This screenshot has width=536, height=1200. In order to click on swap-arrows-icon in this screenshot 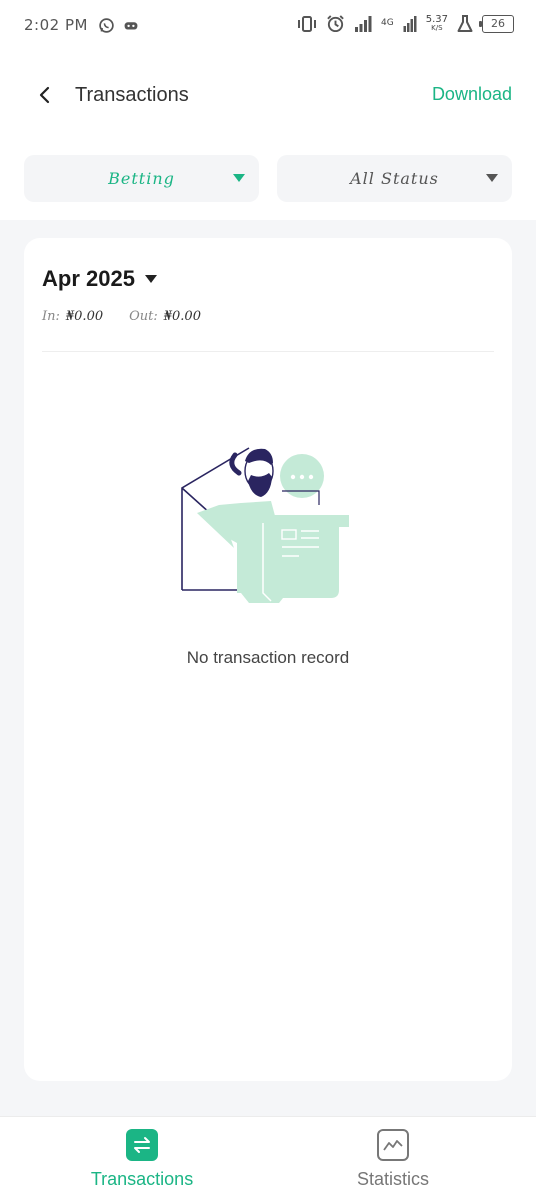, I will do `click(142, 1145)`.